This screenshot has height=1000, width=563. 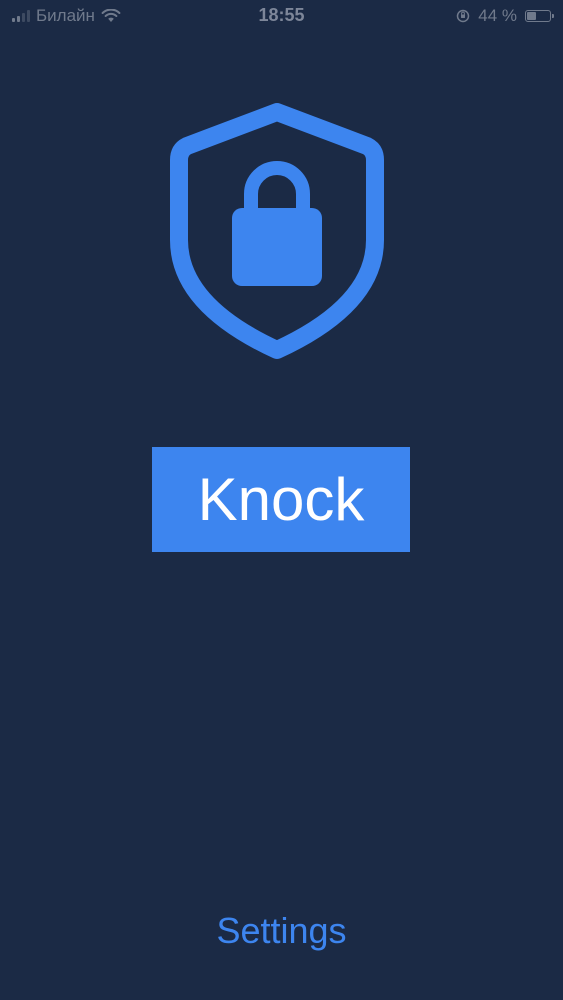 What do you see at coordinates (497, 15) in the screenshot?
I see `battery-percent: 44 %` at bounding box center [497, 15].